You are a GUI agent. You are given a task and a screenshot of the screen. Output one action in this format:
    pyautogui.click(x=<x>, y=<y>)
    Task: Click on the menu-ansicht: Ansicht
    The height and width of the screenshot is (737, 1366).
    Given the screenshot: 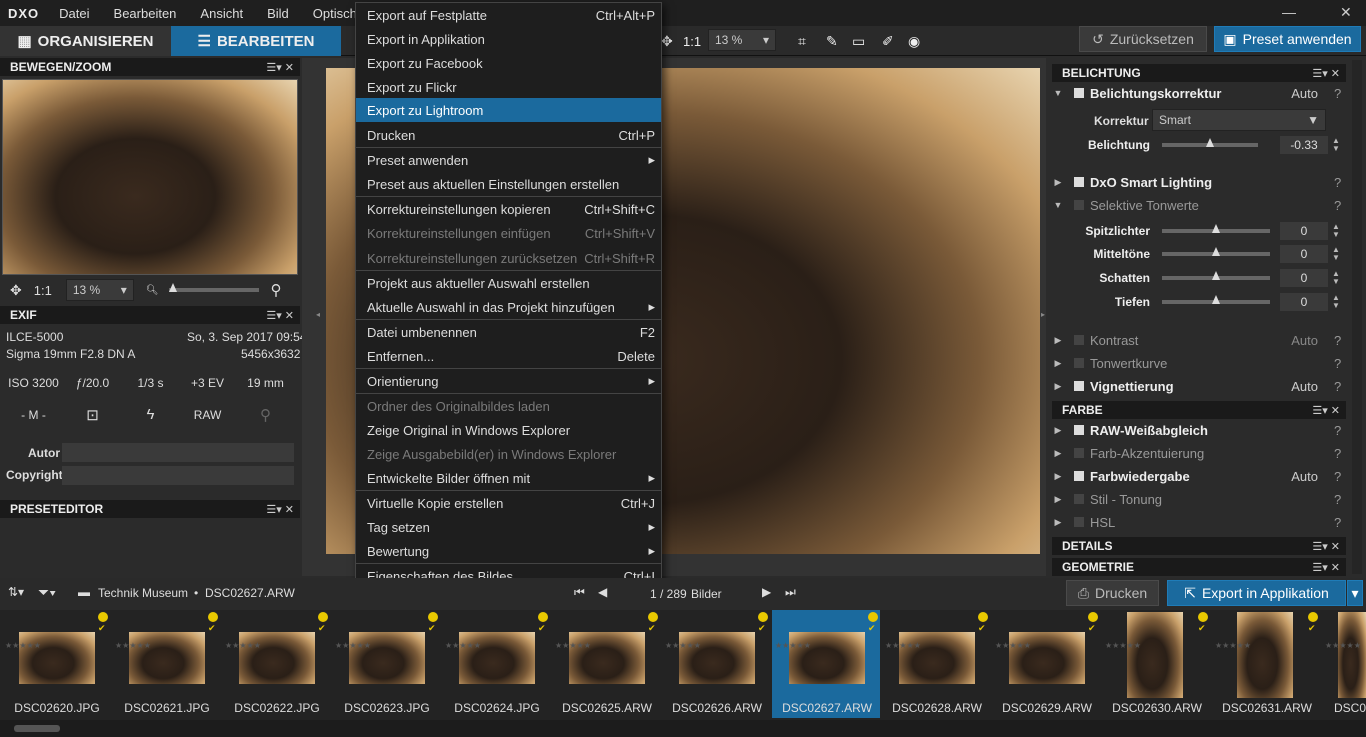 What is the action you would take?
    pyautogui.click(x=221, y=13)
    